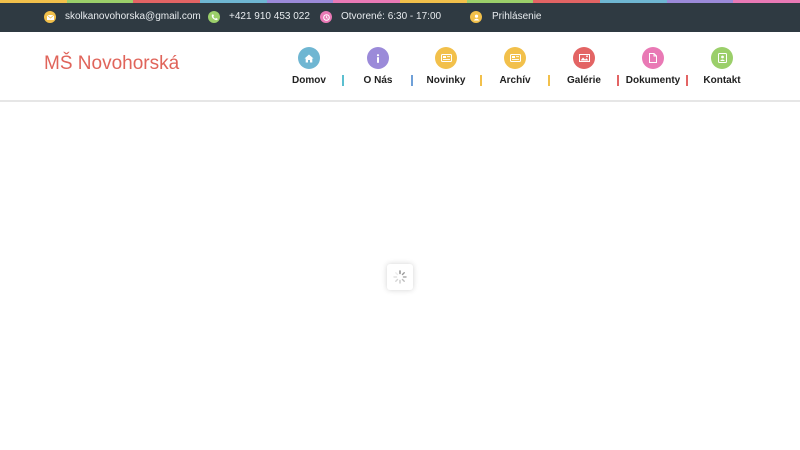 This screenshot has height=450, width=800. Describe the element at coordinates (722, 71) in the screenshot. I see `nav-item-kontakt: Kontakt` at that location.